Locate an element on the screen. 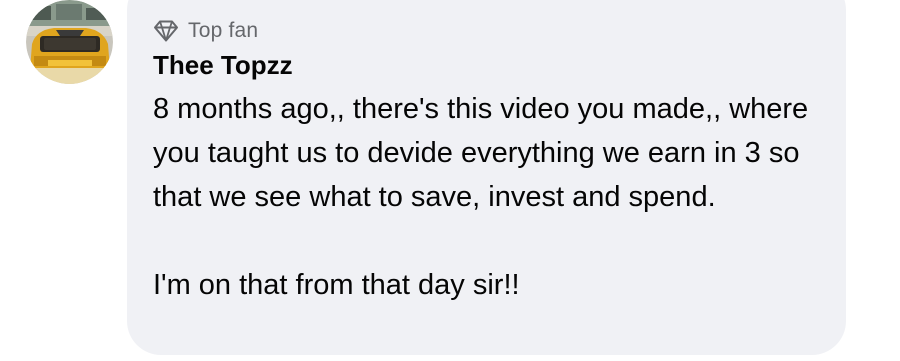  top-fan-badge: Top fan is located at coordinates (205, 31).